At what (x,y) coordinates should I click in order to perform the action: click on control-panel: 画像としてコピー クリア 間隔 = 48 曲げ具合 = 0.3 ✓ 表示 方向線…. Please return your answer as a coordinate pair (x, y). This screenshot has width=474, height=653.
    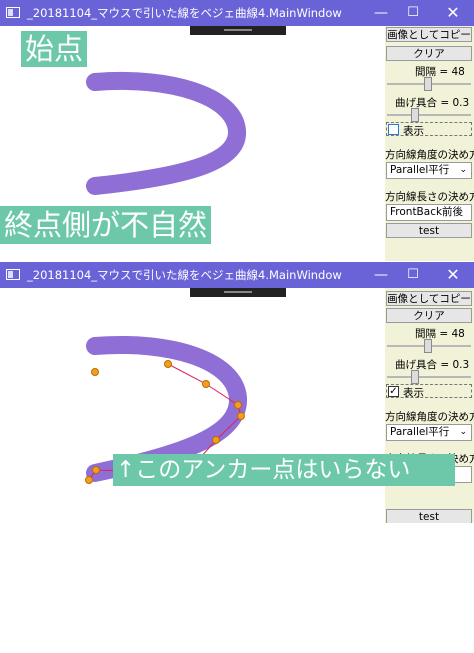
    Looking at the image, I should click on (429, 405).